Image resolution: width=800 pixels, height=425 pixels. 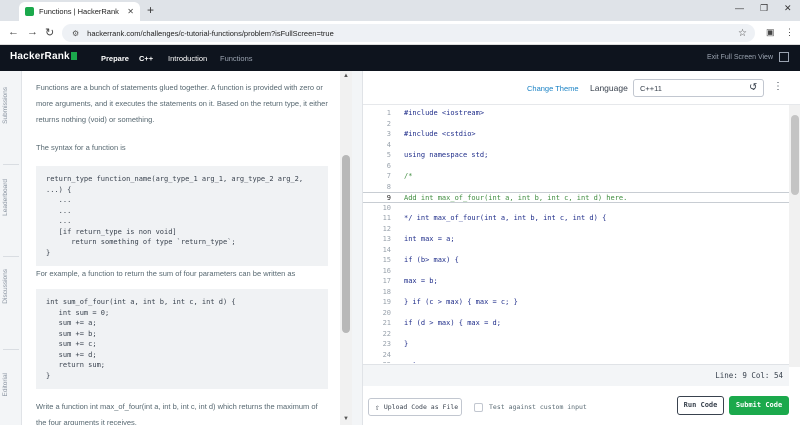 What do you see at coordinates (794, 236) in the screenshot?
I see `editor-scrollbar` at bounding box center [794, 236].